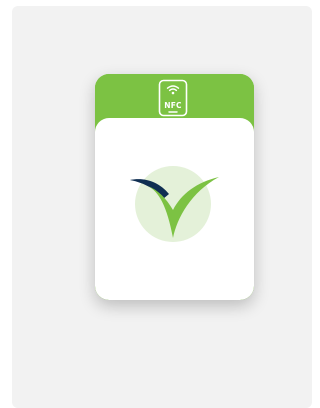 This screenshot has width=320, height=408. I want to click on nfc-phone-icon: NFC, so click(173, 98).